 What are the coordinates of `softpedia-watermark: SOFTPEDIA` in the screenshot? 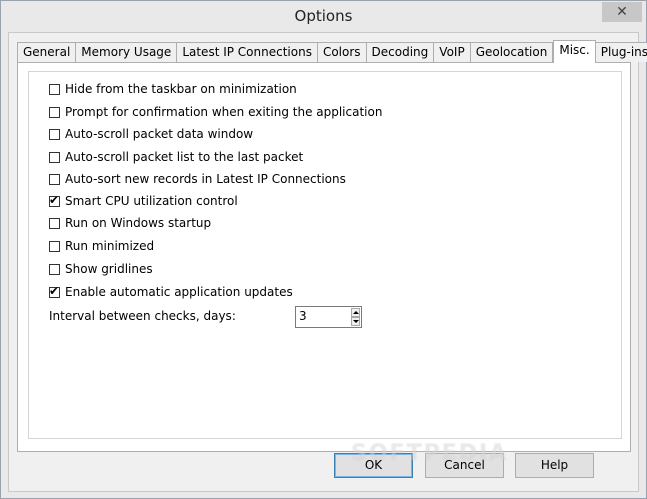 It's located at (430, 453).